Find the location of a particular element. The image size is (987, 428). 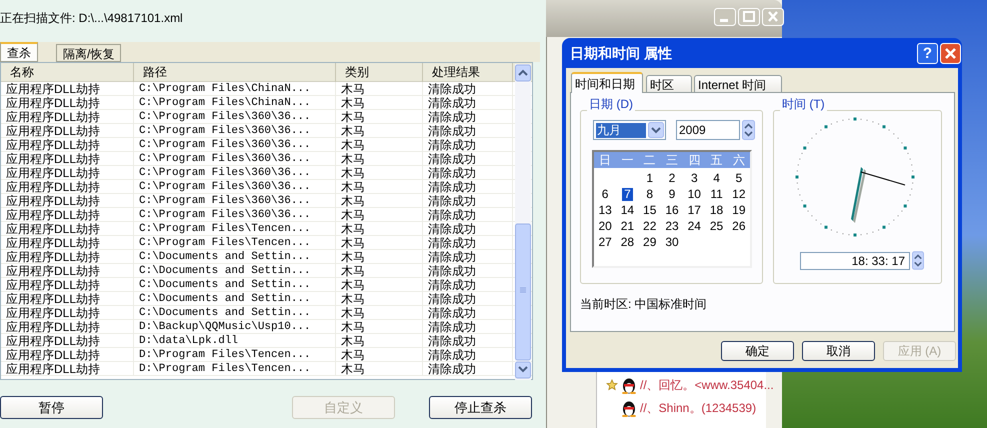

calendar-day: 9 is located at coordinates (672, 194).